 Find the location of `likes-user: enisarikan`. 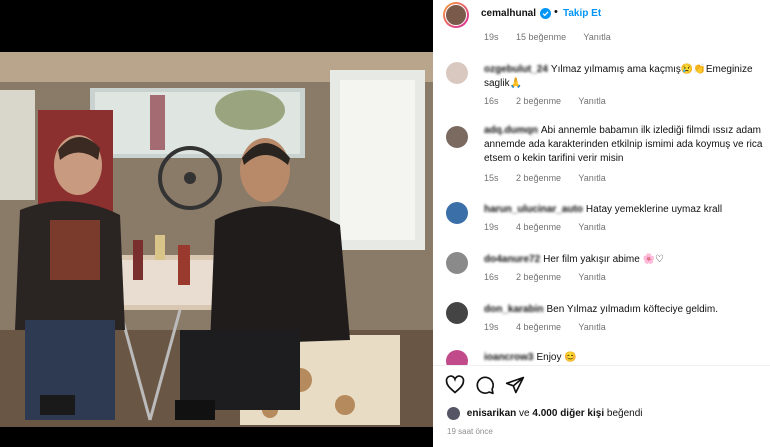

likes-user: enisarikan is located at coordinates (491, 413).